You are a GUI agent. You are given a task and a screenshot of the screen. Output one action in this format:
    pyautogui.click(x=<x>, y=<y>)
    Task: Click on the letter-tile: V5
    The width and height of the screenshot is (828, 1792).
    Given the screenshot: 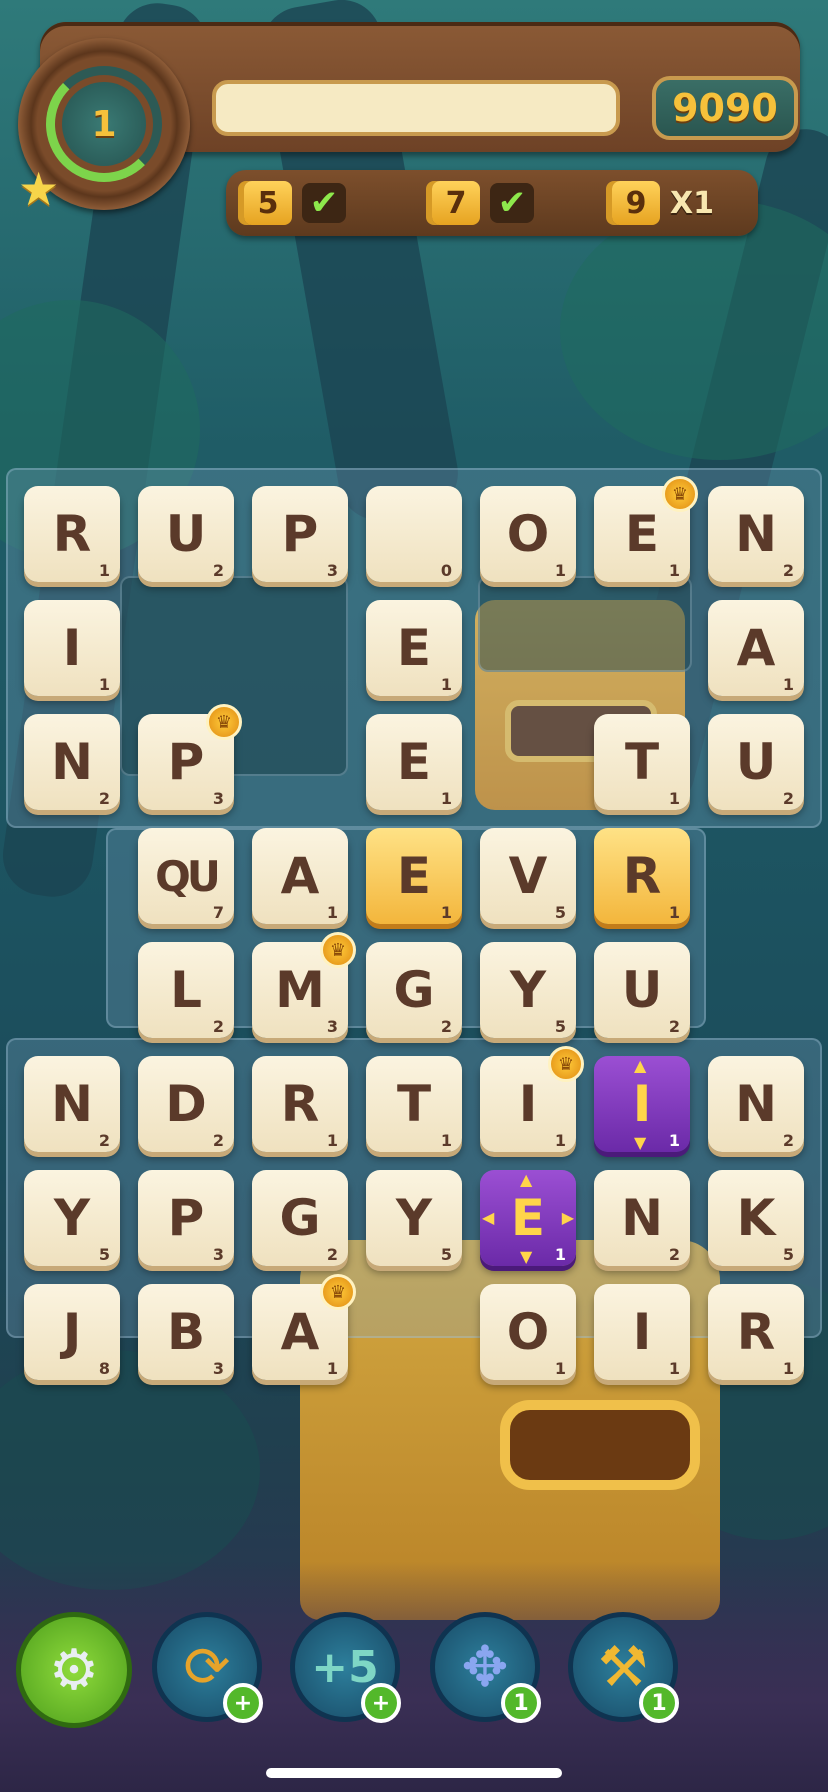 What is the action you would take?
    pyautogui.click(x=528, y=876)
    